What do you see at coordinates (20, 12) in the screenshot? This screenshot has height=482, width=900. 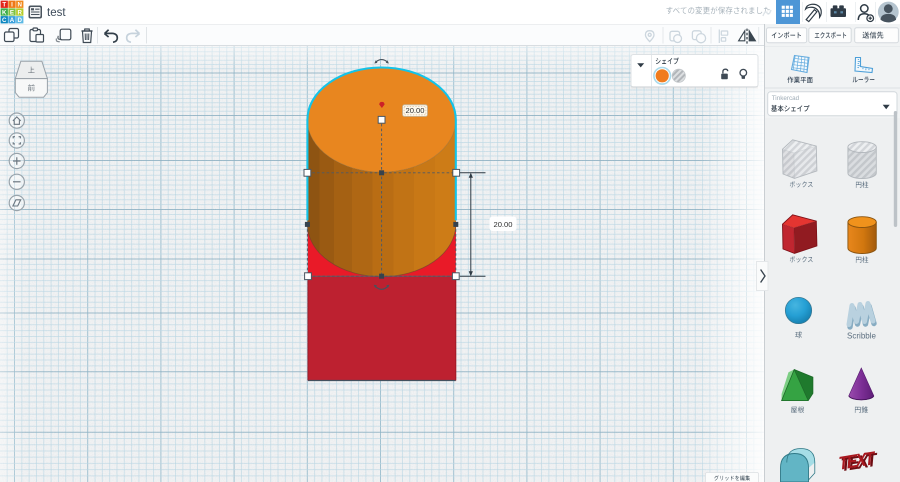 I see `svg-text: R` at bounding box center [20, 12].